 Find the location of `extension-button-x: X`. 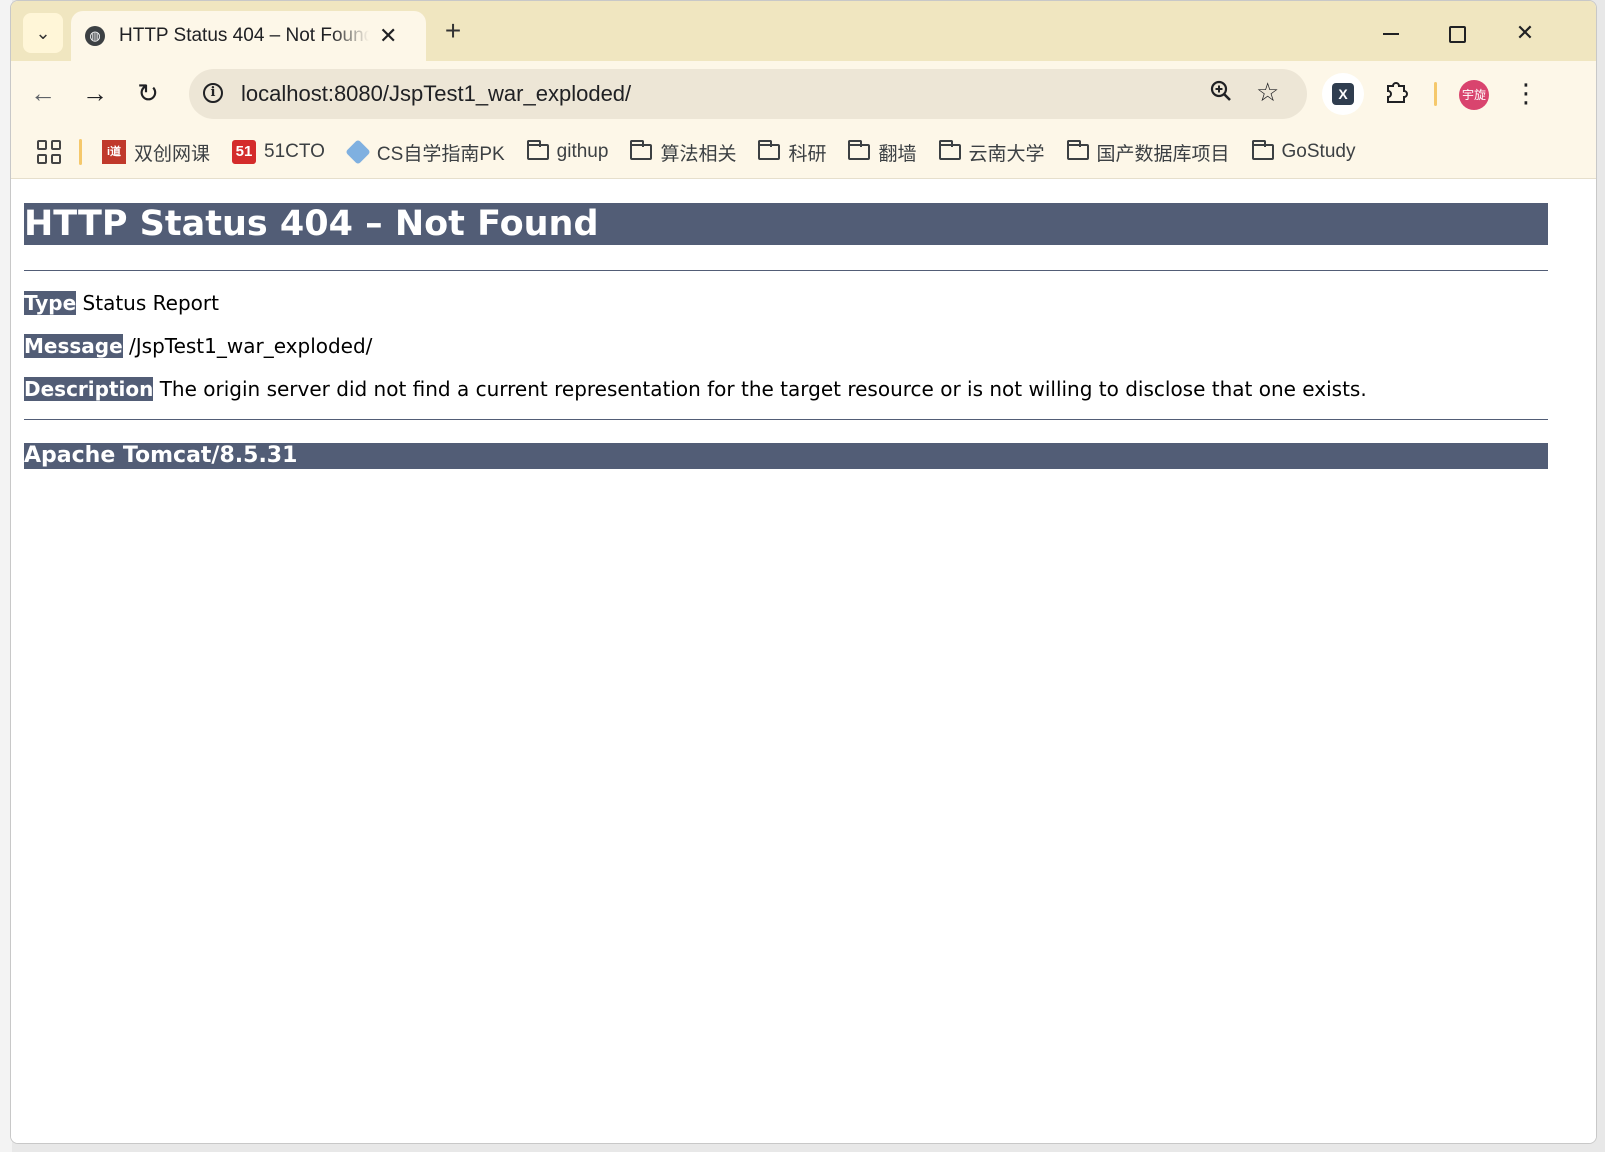

extension-button-x: X is located at coordinates (1343, 94).